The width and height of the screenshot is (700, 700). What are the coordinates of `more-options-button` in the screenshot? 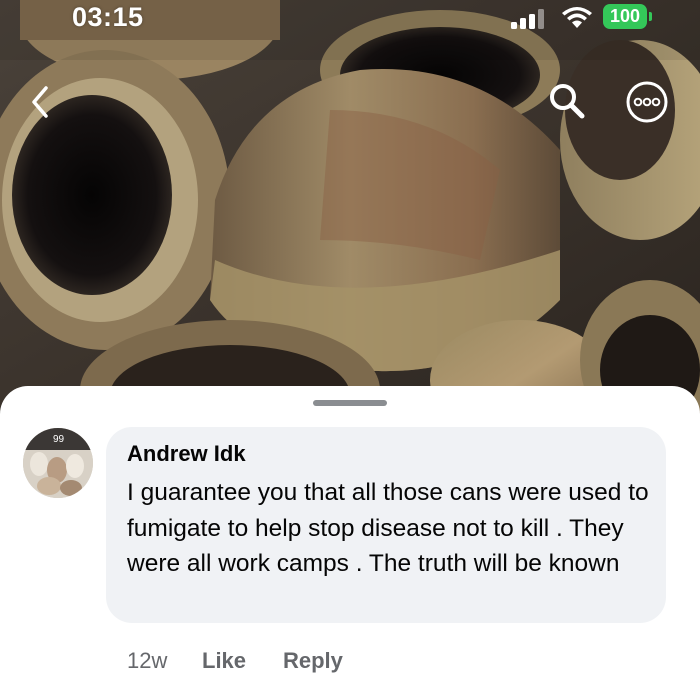 It's located at (647, 102).